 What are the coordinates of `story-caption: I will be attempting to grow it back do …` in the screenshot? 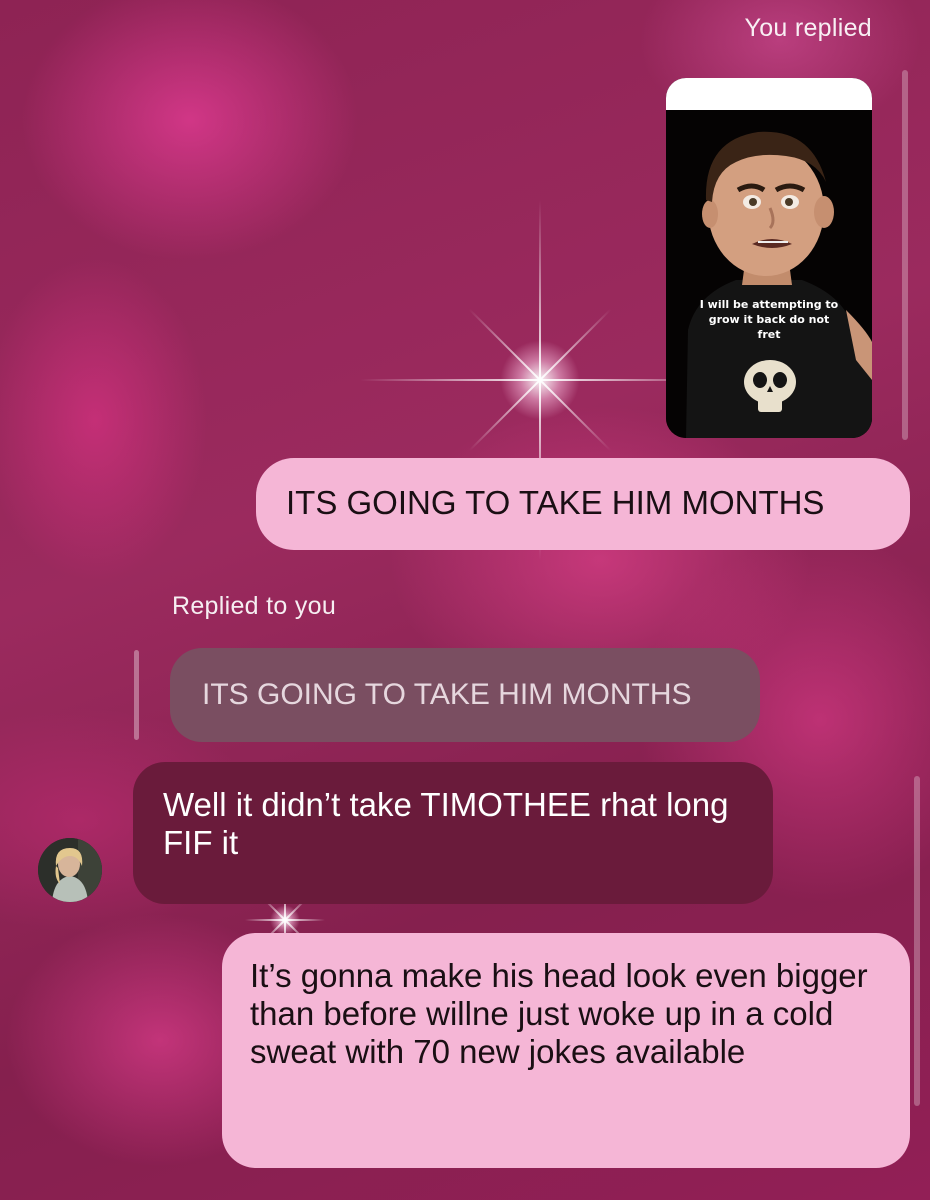 It's located at (769, 319).